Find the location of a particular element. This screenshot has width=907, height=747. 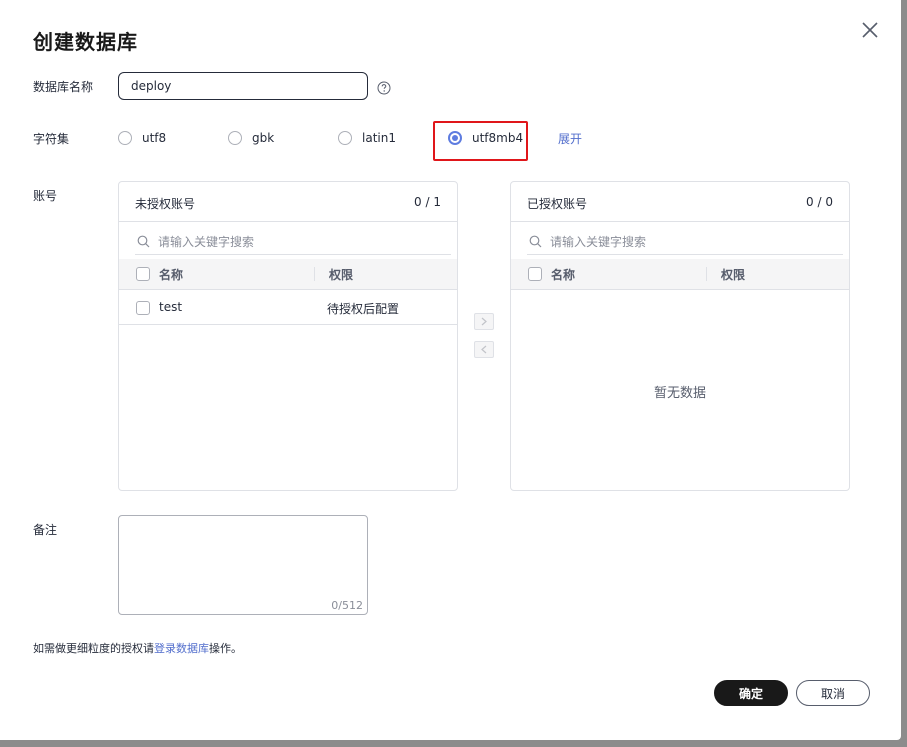

remark-textarea is located at coordinates (243, 556).